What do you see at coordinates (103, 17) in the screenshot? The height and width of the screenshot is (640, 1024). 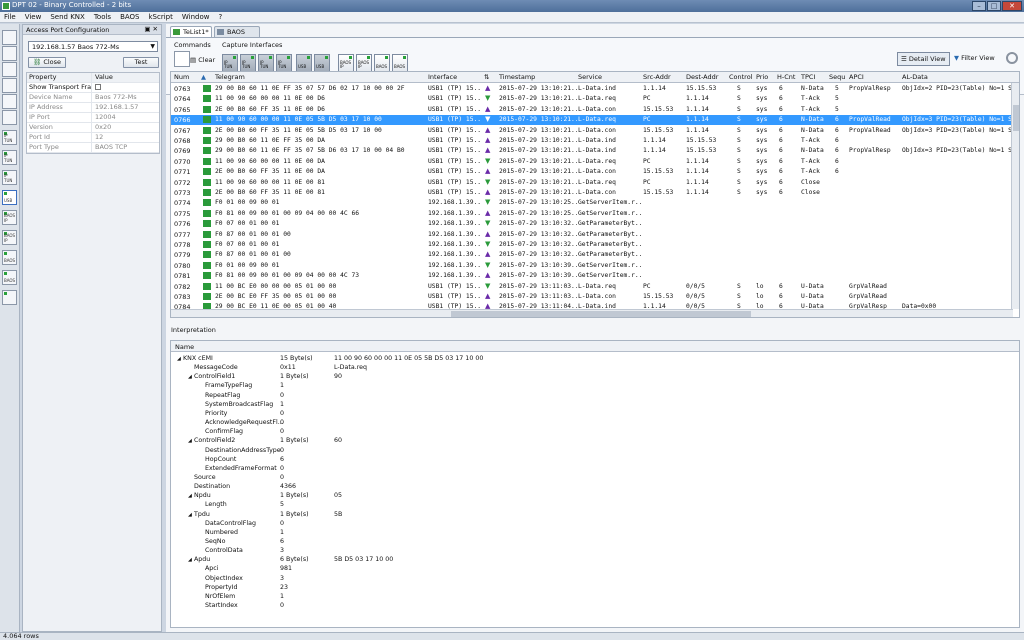 I see `menu-tools: Tools` at bounding box center [103, 17].